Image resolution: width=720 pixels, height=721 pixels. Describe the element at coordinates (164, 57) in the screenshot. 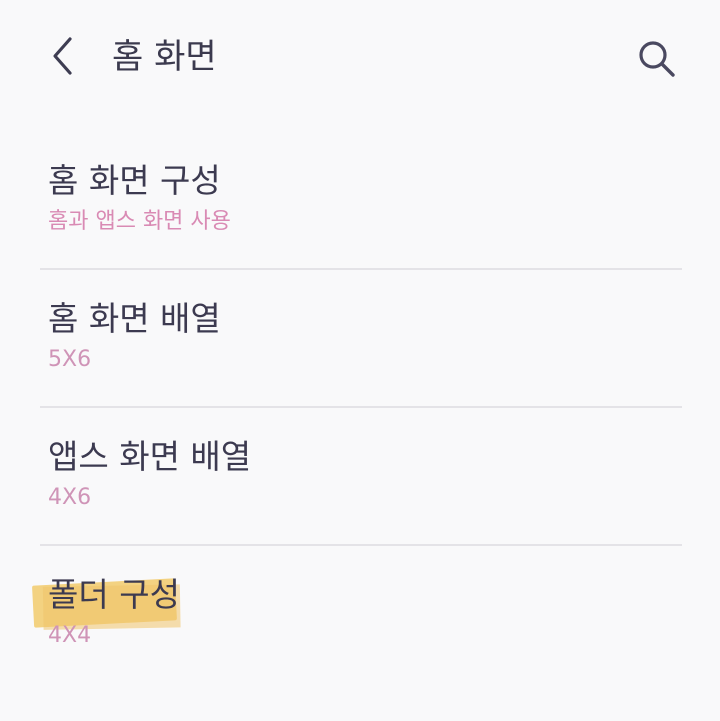

I see `page-title: 홈 화면` at that location.